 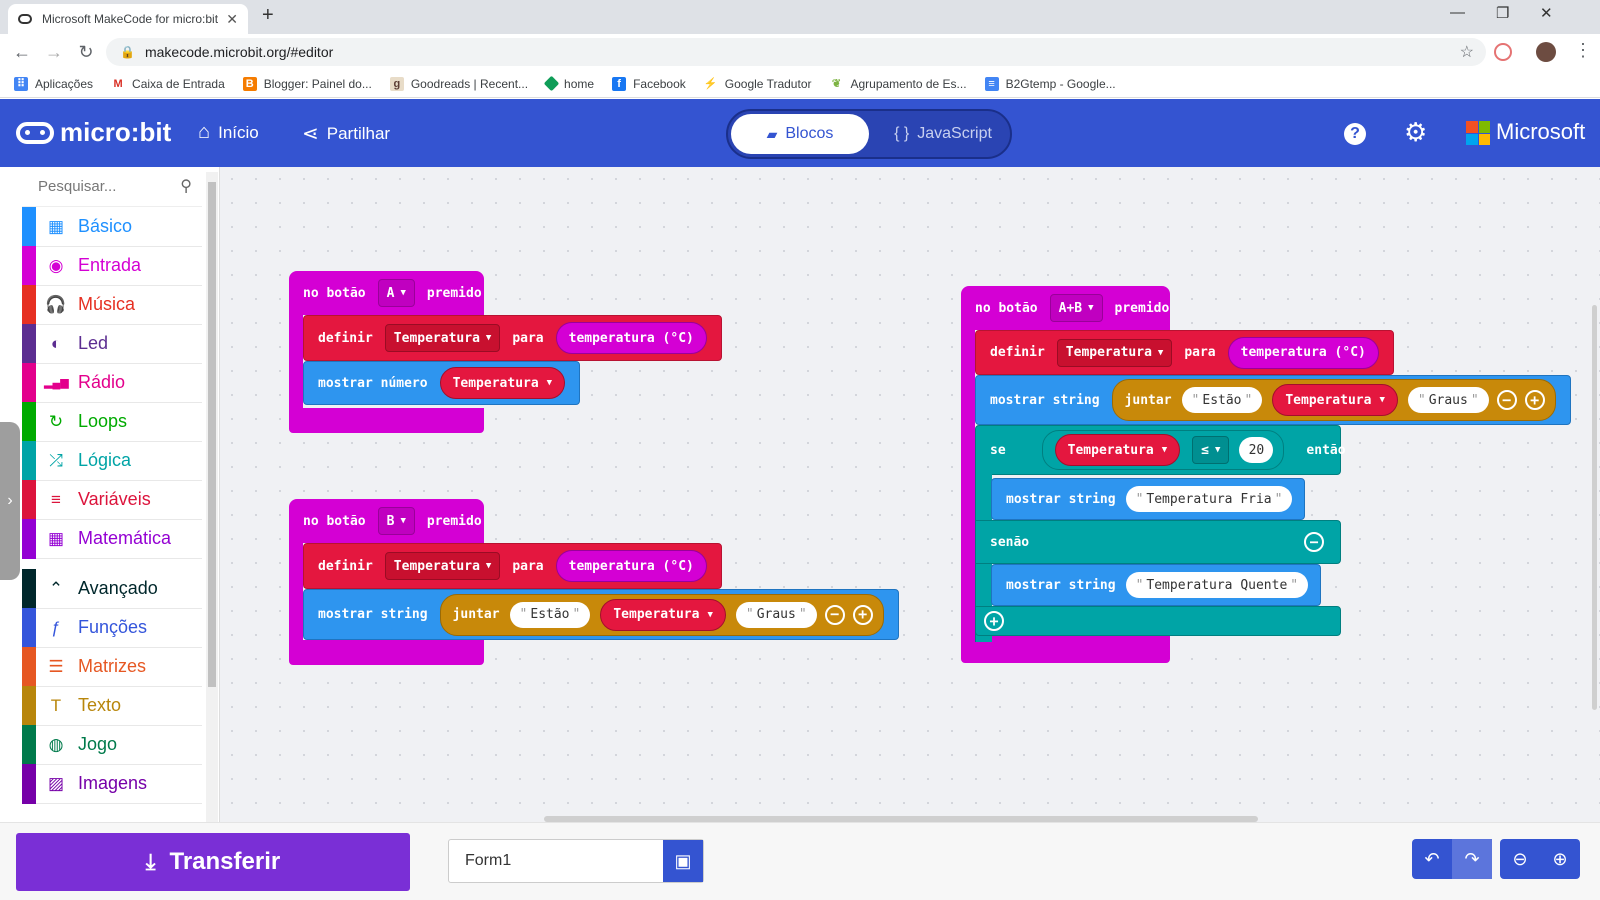 I want to click on if-else-block: se Temperatura ▼ ≤ ▼ 20 então, so click(x=1160, y=450).